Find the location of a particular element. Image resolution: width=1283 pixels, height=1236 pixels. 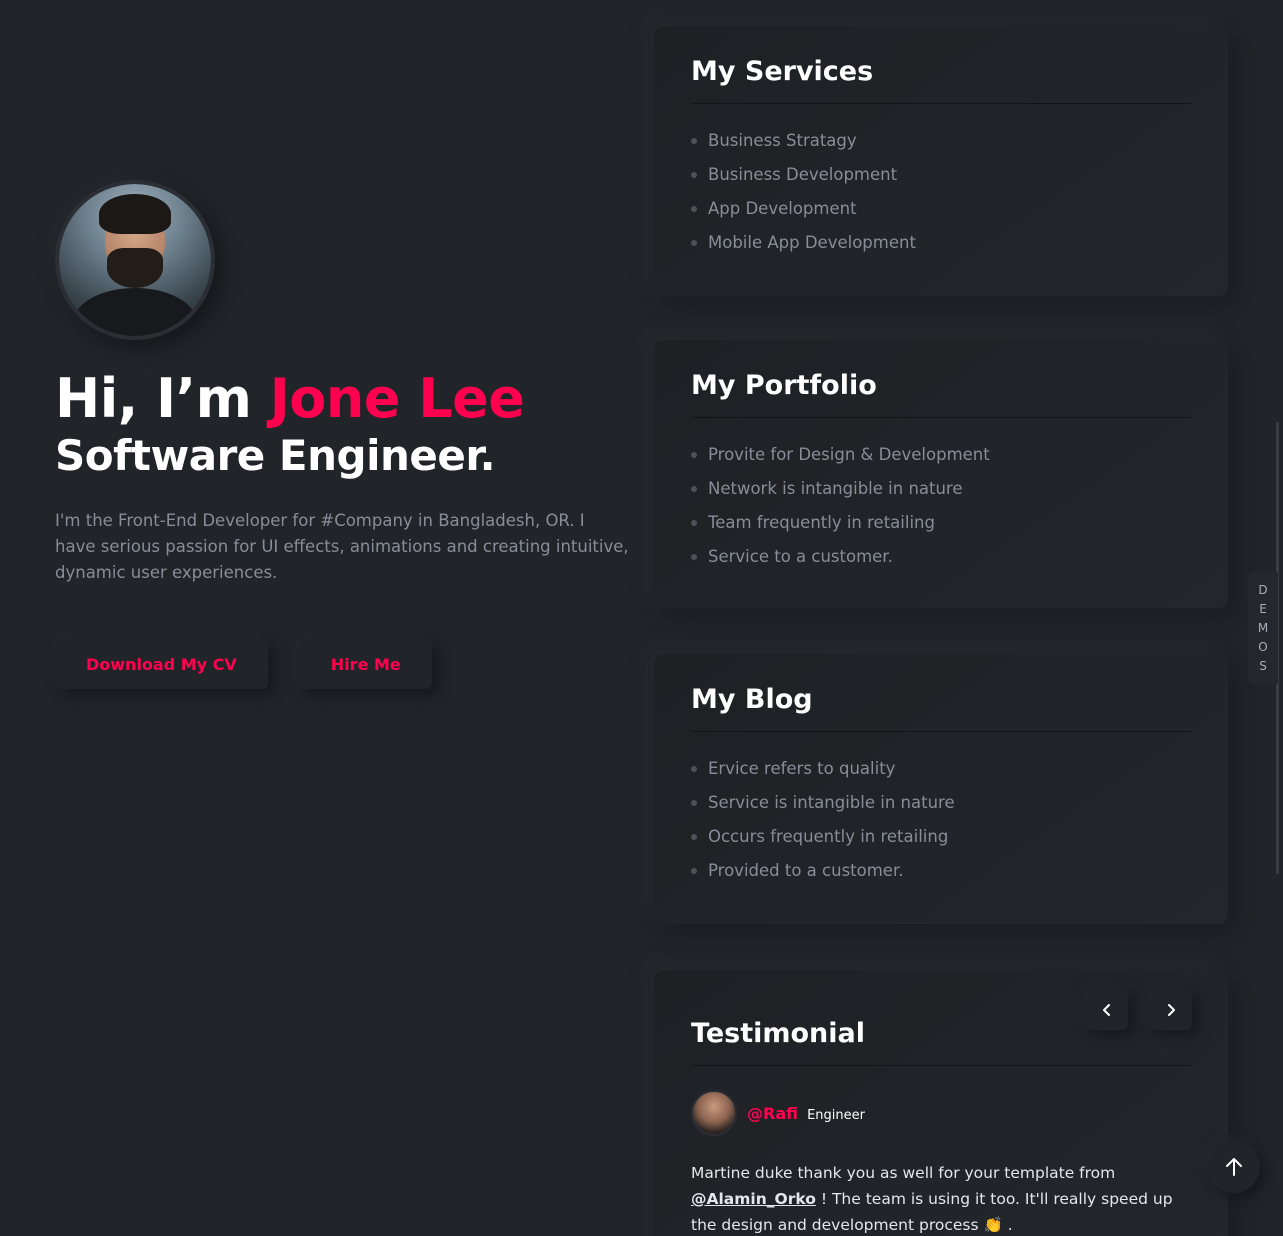

list-item: App Development is located at coordinates (941, 209).